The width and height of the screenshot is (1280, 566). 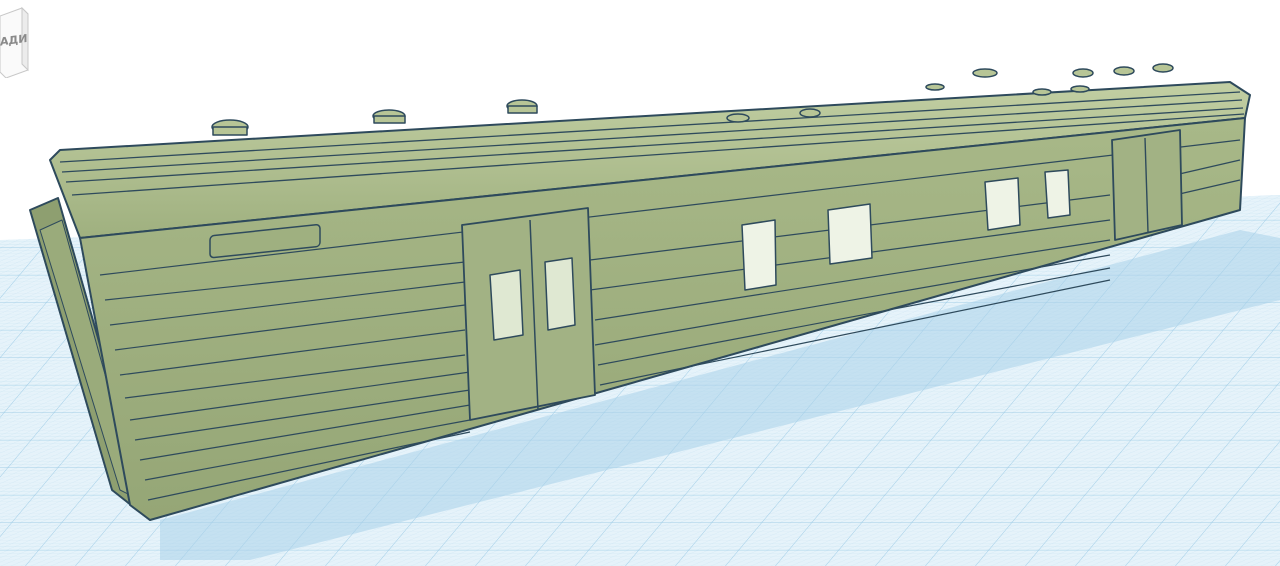 What do you see at coordinates (528, 314) in the screenshot?
I see `model-door-left` at bounding box center [528, 314].